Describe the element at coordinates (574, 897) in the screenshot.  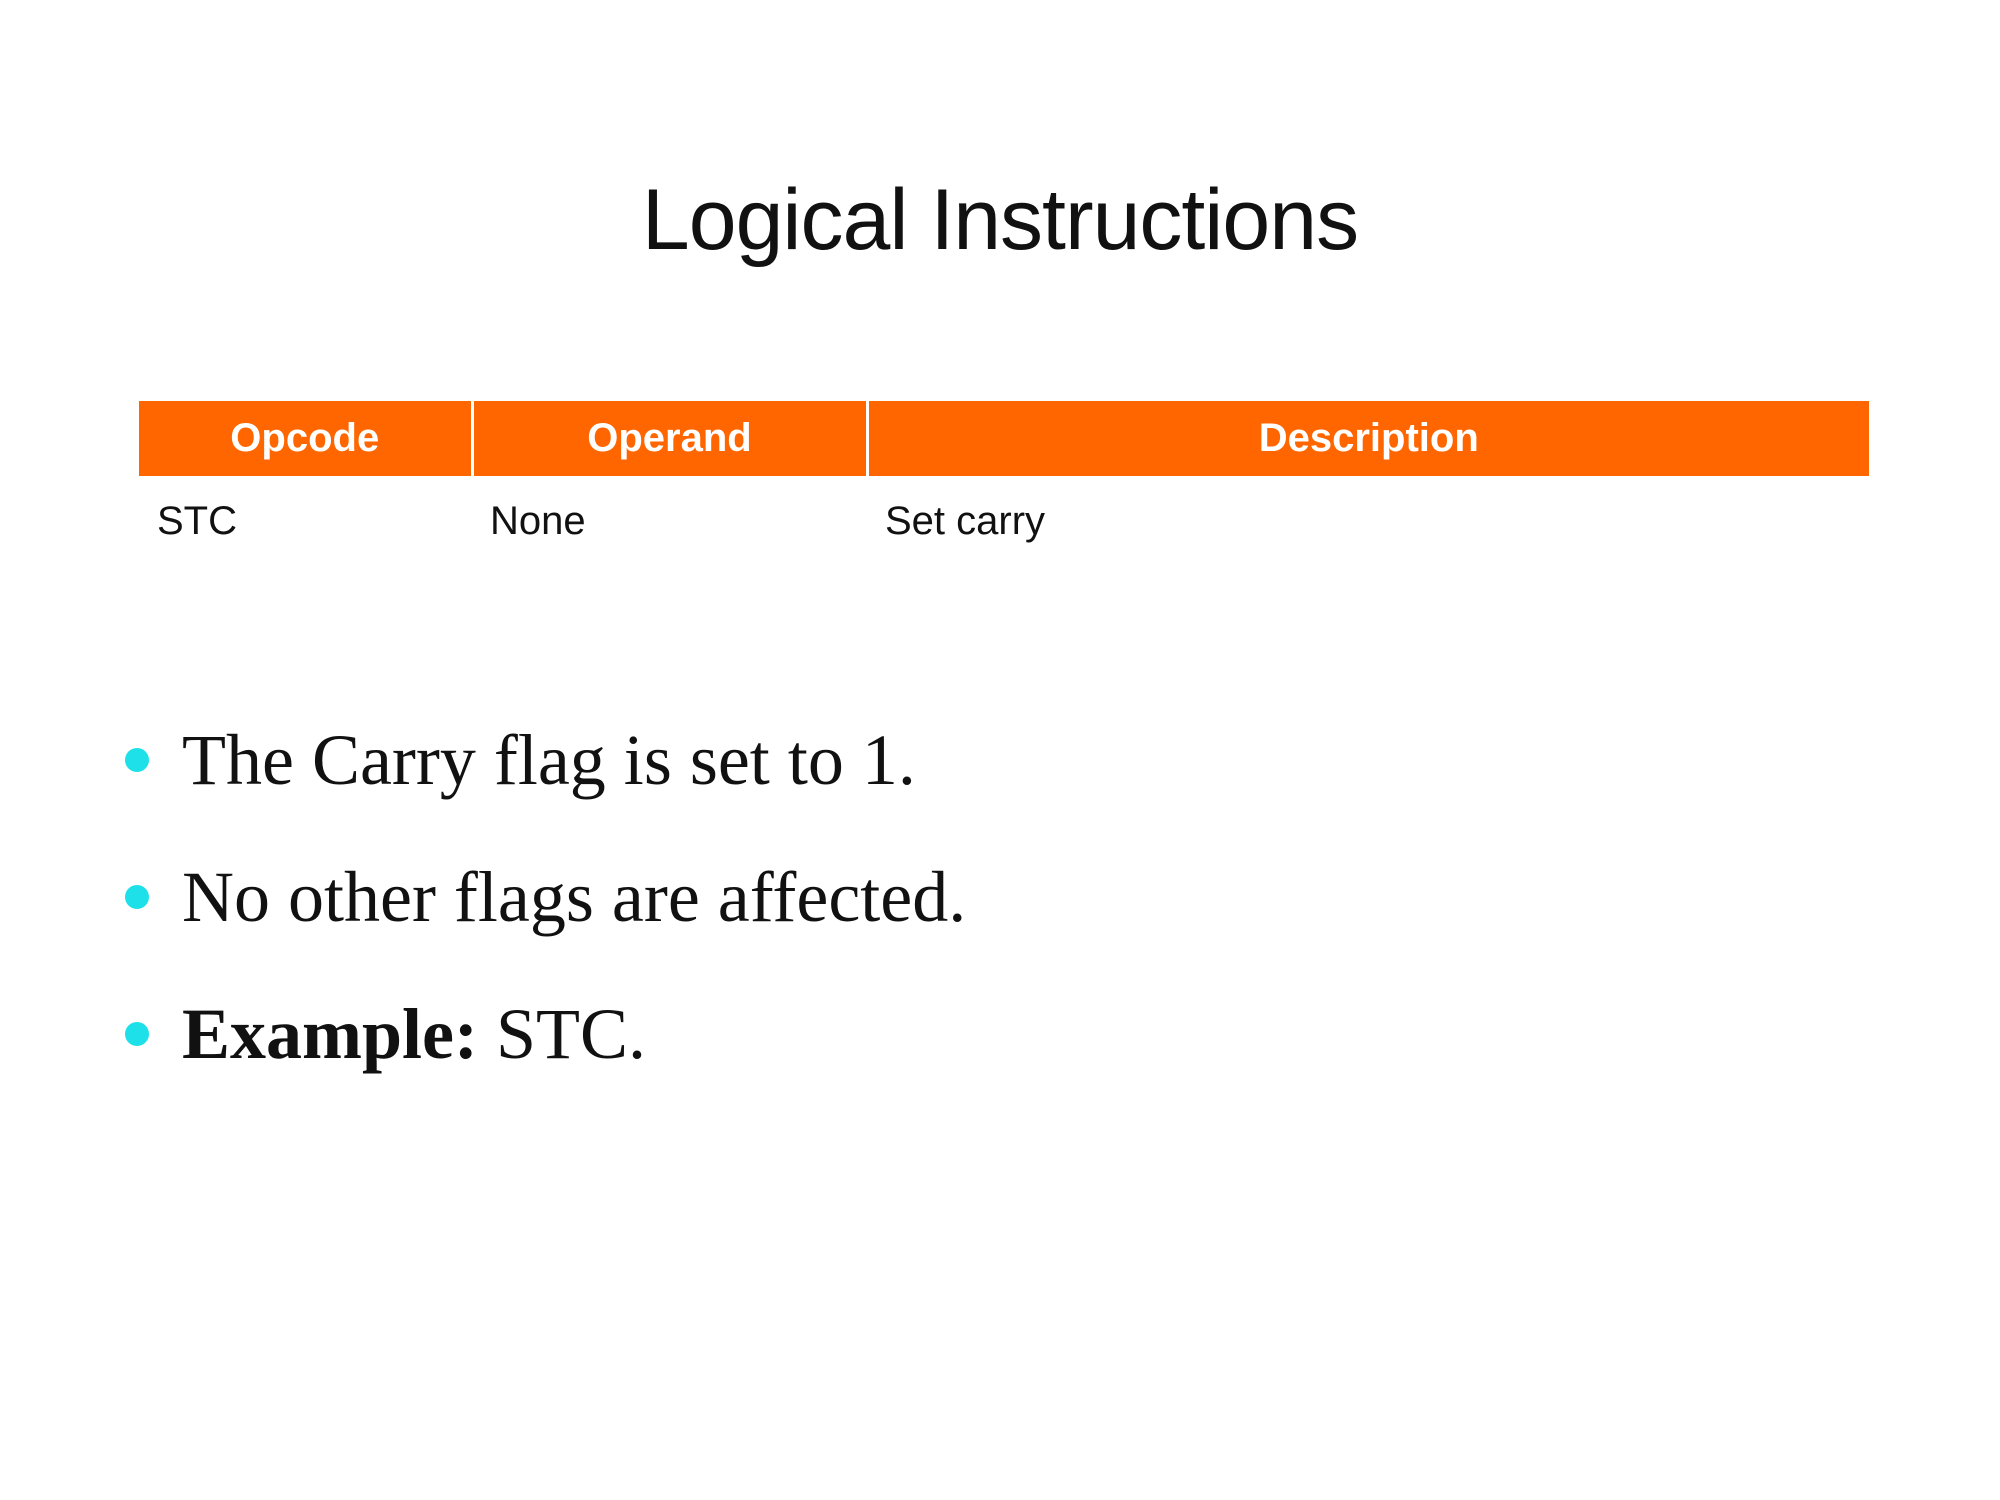
I see `bullet-text: No other flags are affected.` at that location.